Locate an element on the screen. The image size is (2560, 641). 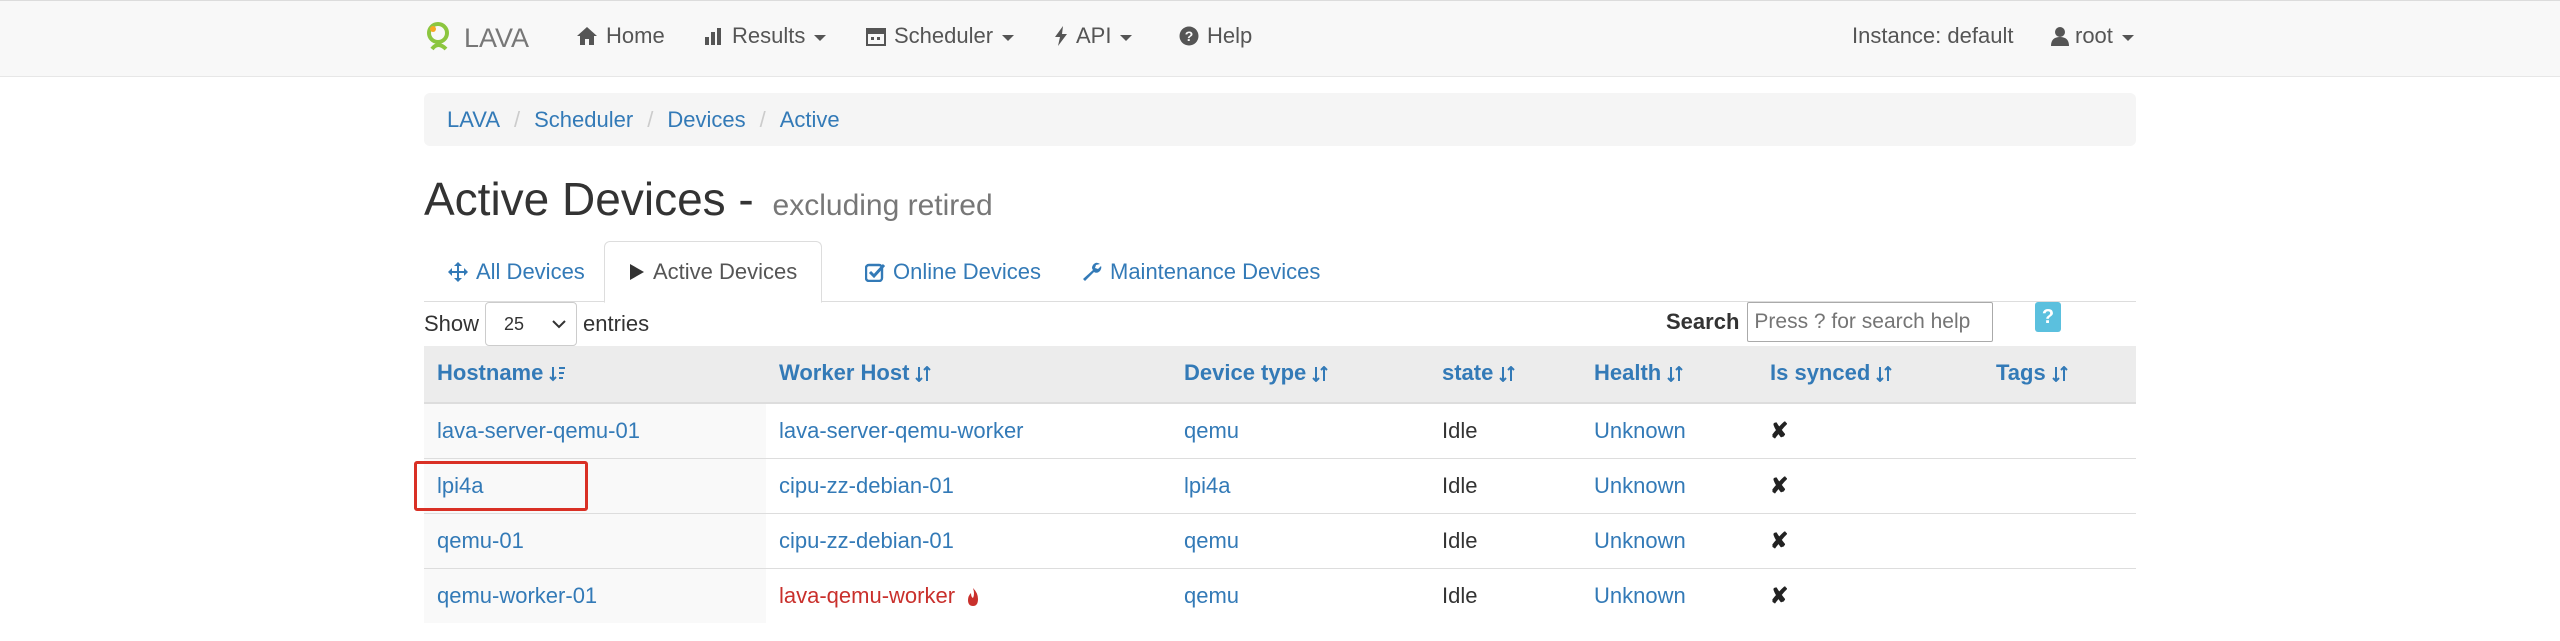
column-header-state: state is located at coordinates (1505, 375).